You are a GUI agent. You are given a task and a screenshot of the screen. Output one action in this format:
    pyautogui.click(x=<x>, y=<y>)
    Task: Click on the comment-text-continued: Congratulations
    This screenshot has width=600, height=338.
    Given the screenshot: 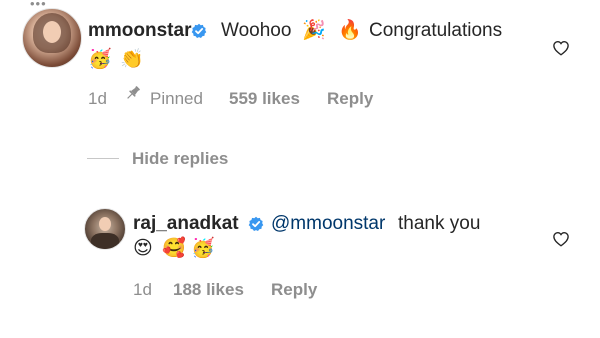 What is the action you would take?
    pyautogui.click(x=436, y=30)
    